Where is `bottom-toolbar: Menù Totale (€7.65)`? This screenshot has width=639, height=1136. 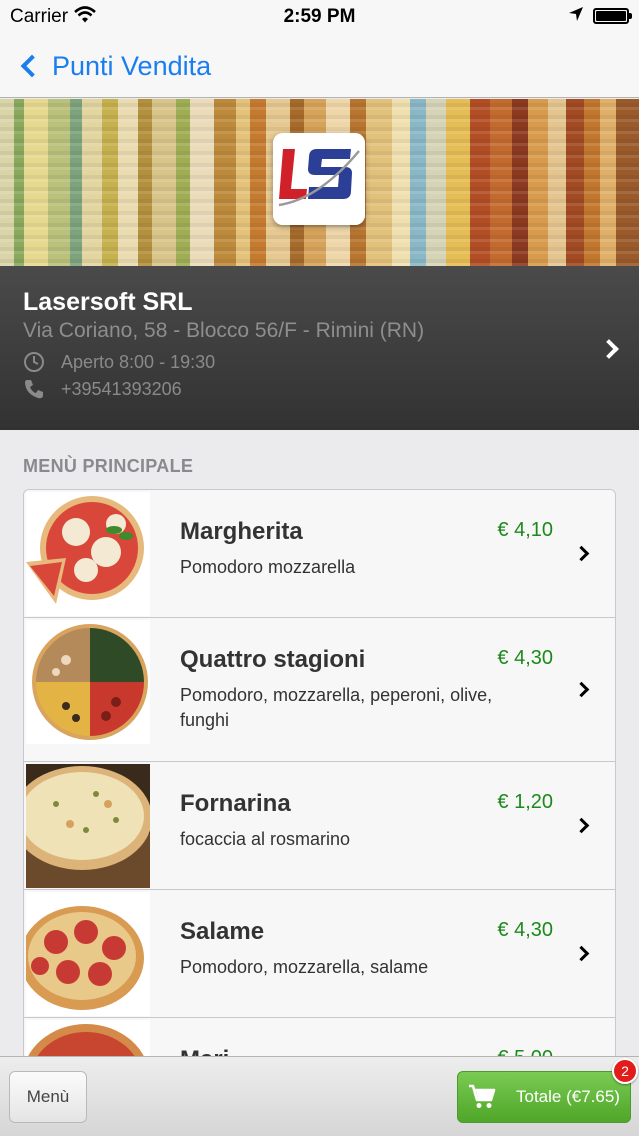 bottom-toolbar: Menù Totale (€7.65) is located at coordinates (319, 1096).